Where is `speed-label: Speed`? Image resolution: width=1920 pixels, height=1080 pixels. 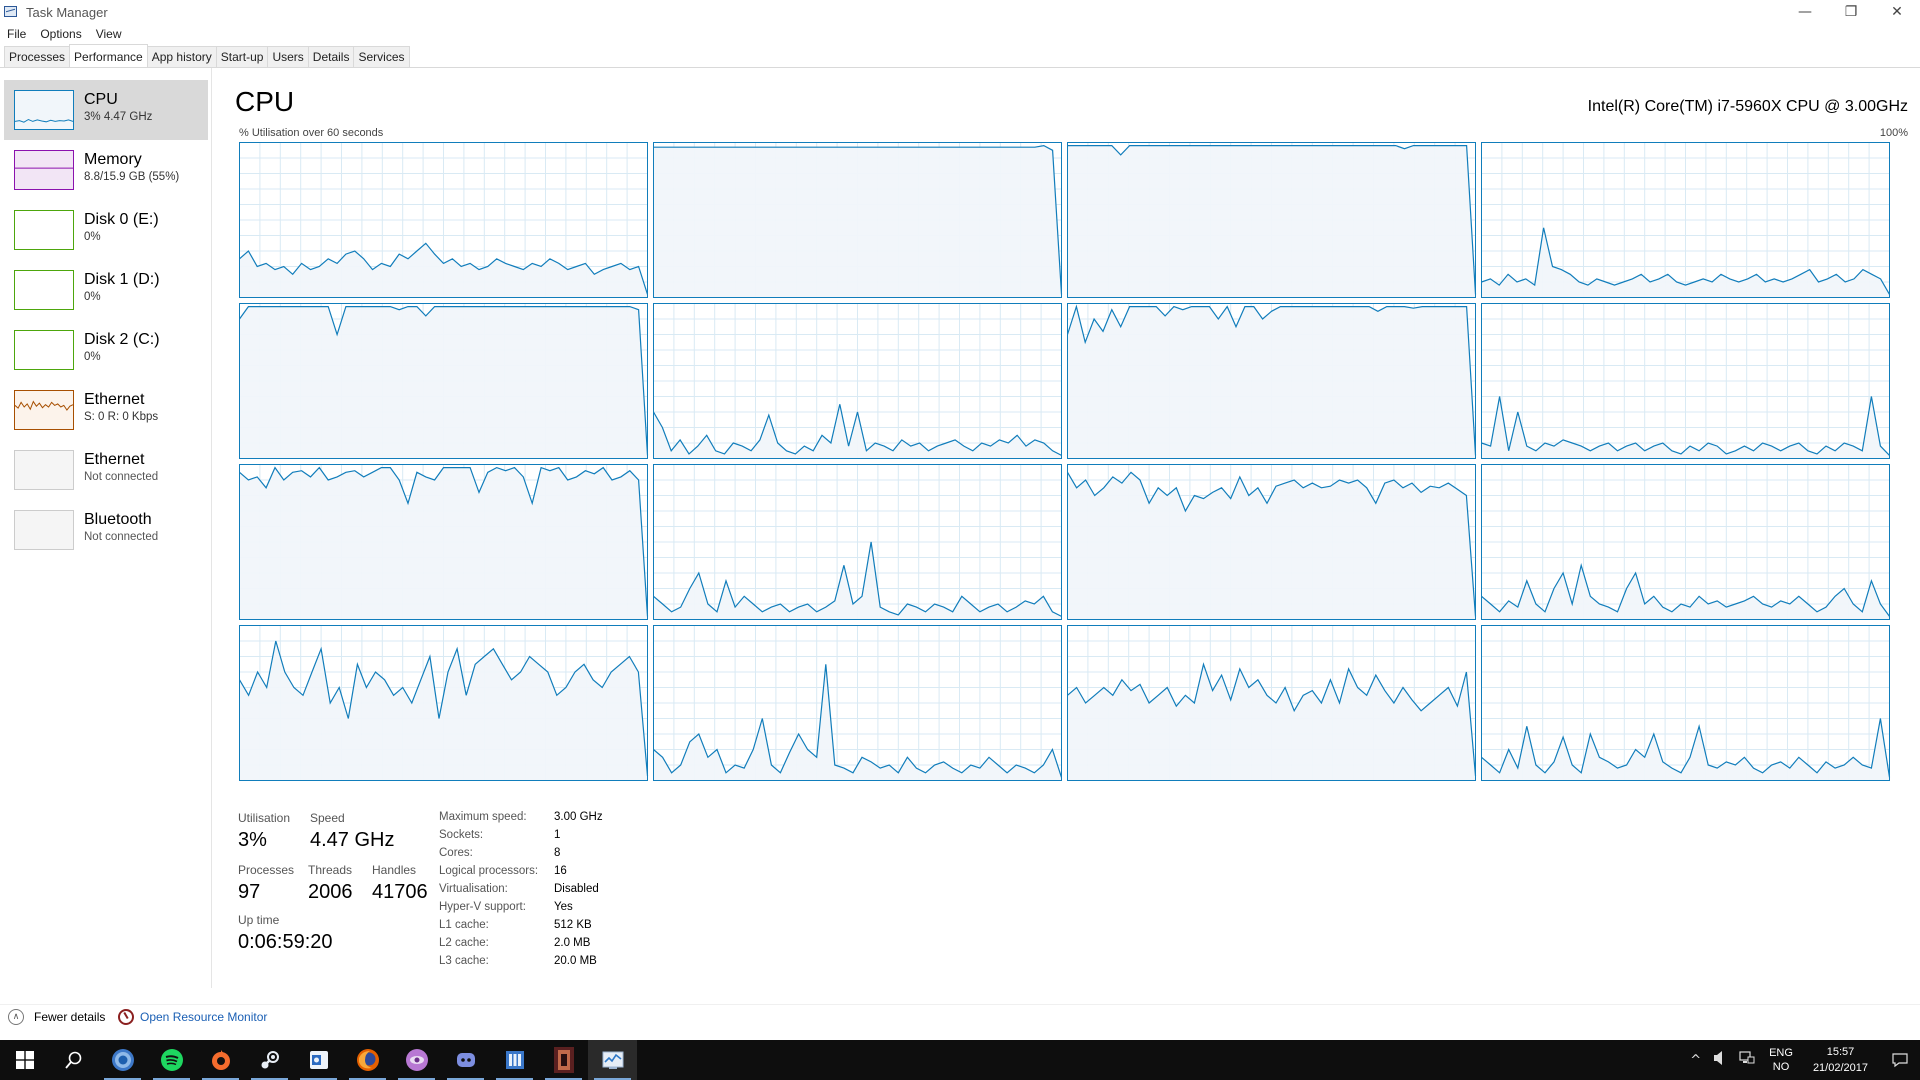
speed-label: Speed is located at coordinates (327, 818).